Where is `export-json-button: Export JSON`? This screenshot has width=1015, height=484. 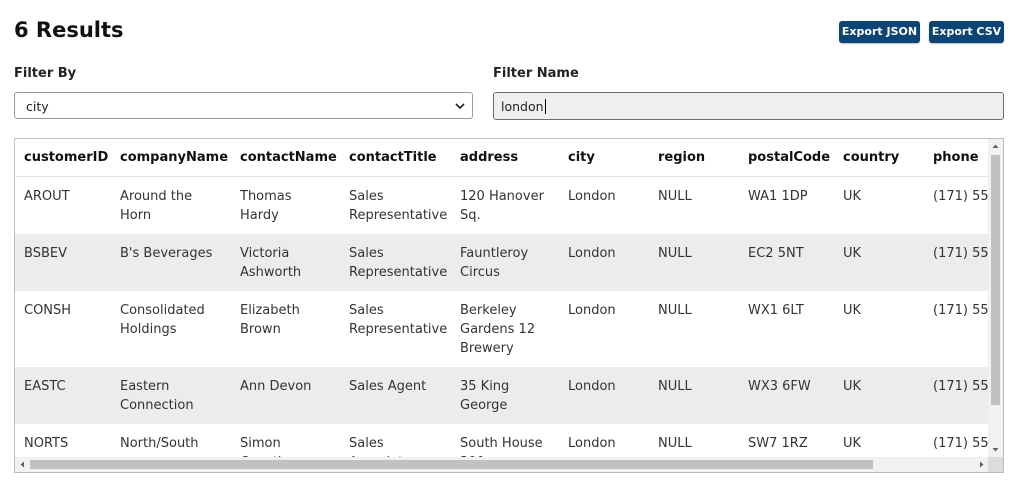 export-json-button: Export JSON is located at coordinates (879, 32).